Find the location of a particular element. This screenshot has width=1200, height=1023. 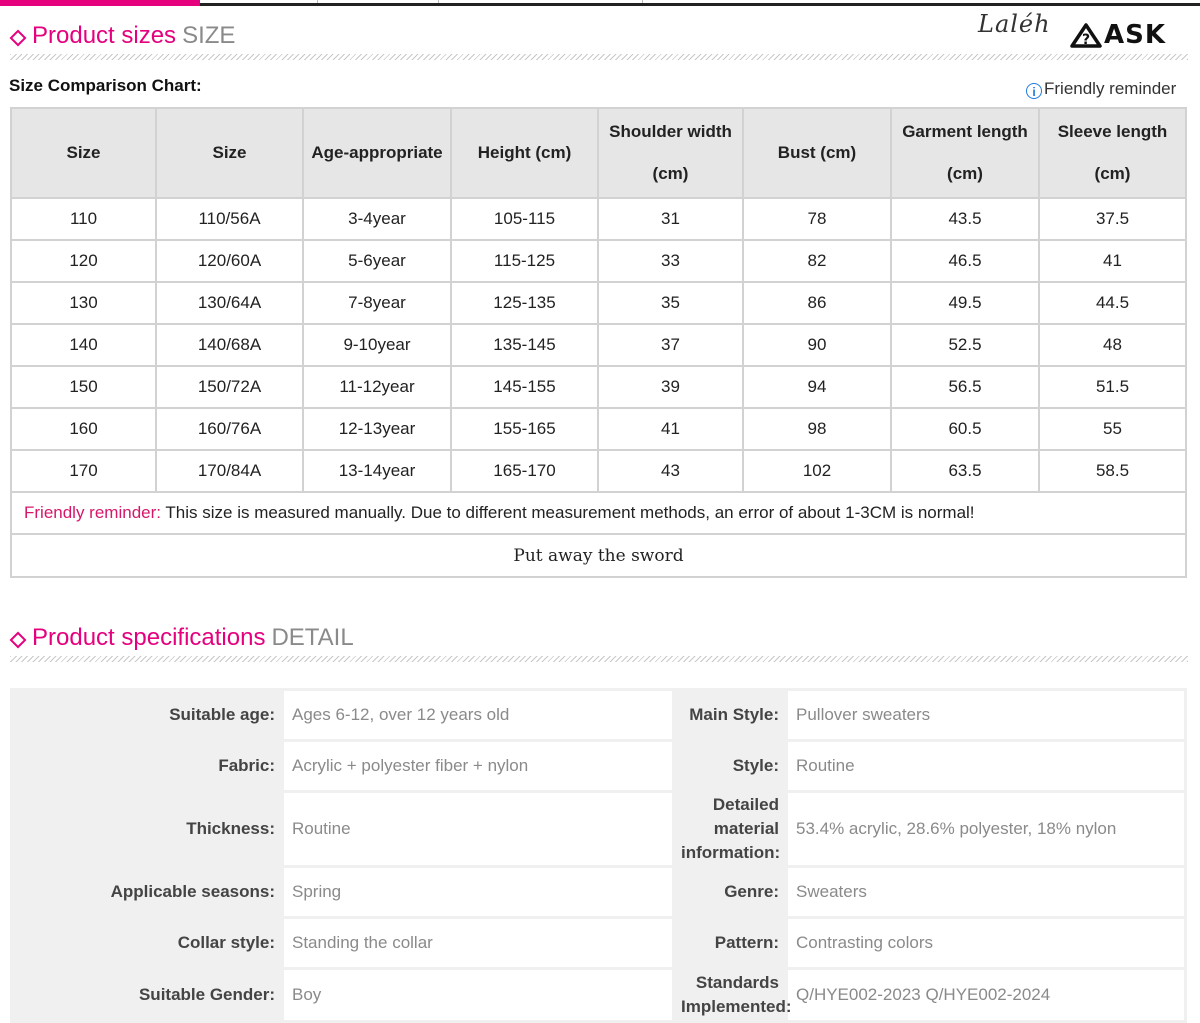

size-table-header-cell: Size is located at coordinates (229, 153).